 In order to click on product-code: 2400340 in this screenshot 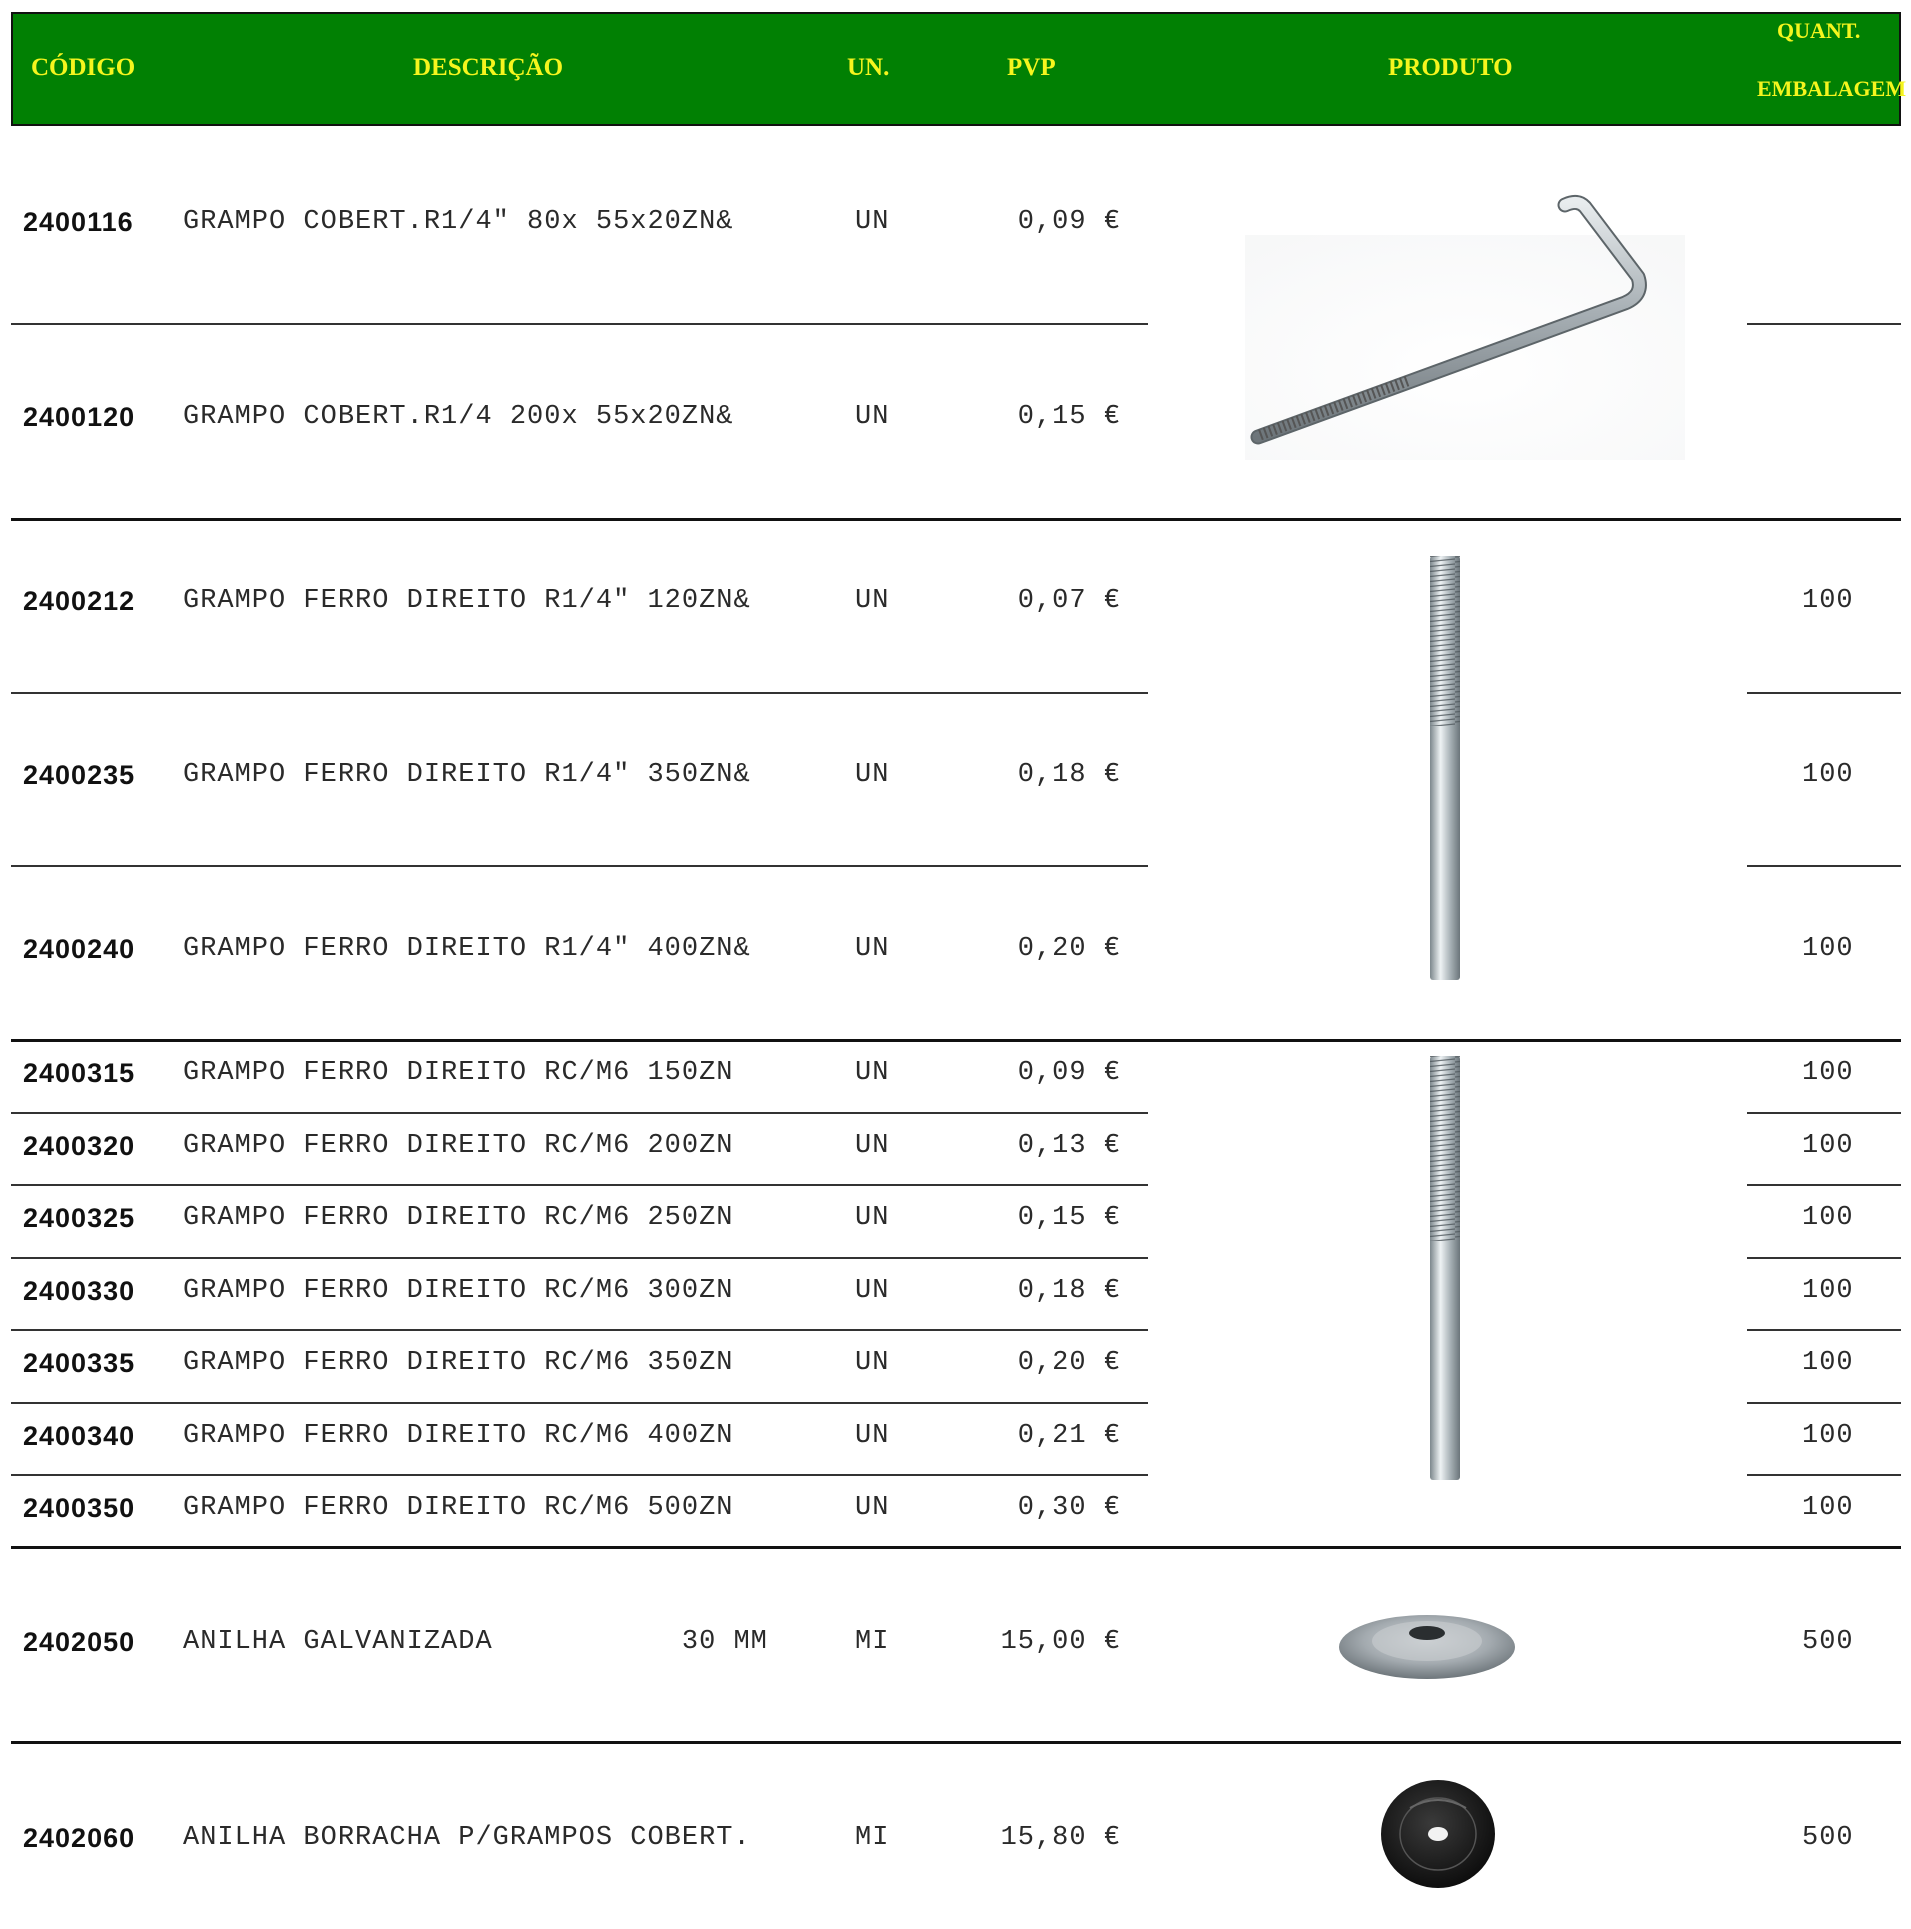, I will do `click(79, 1436)`.